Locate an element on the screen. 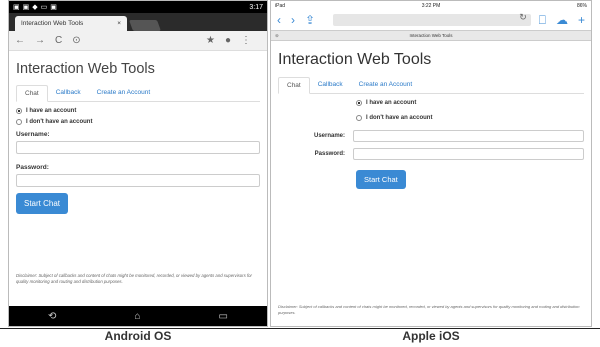  share-icon: ⇪ is located at coordinates (310, 20).